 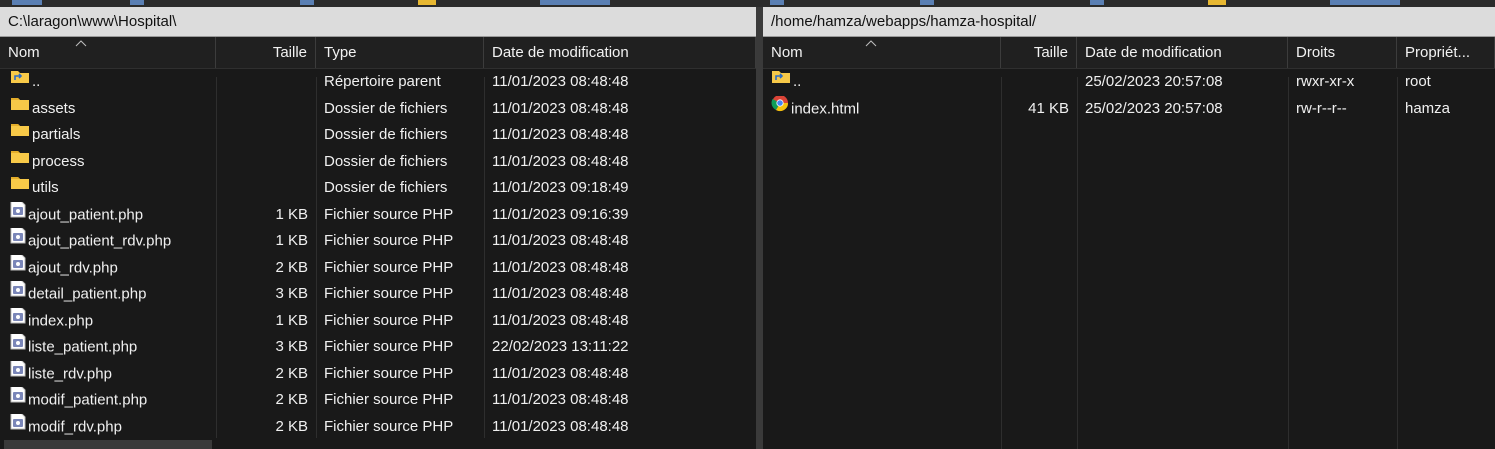 What do you see at coordinates (86, 215) in the screenshot?
I see `file-name: ajout_patient.php` at bounding box center [86, 215].